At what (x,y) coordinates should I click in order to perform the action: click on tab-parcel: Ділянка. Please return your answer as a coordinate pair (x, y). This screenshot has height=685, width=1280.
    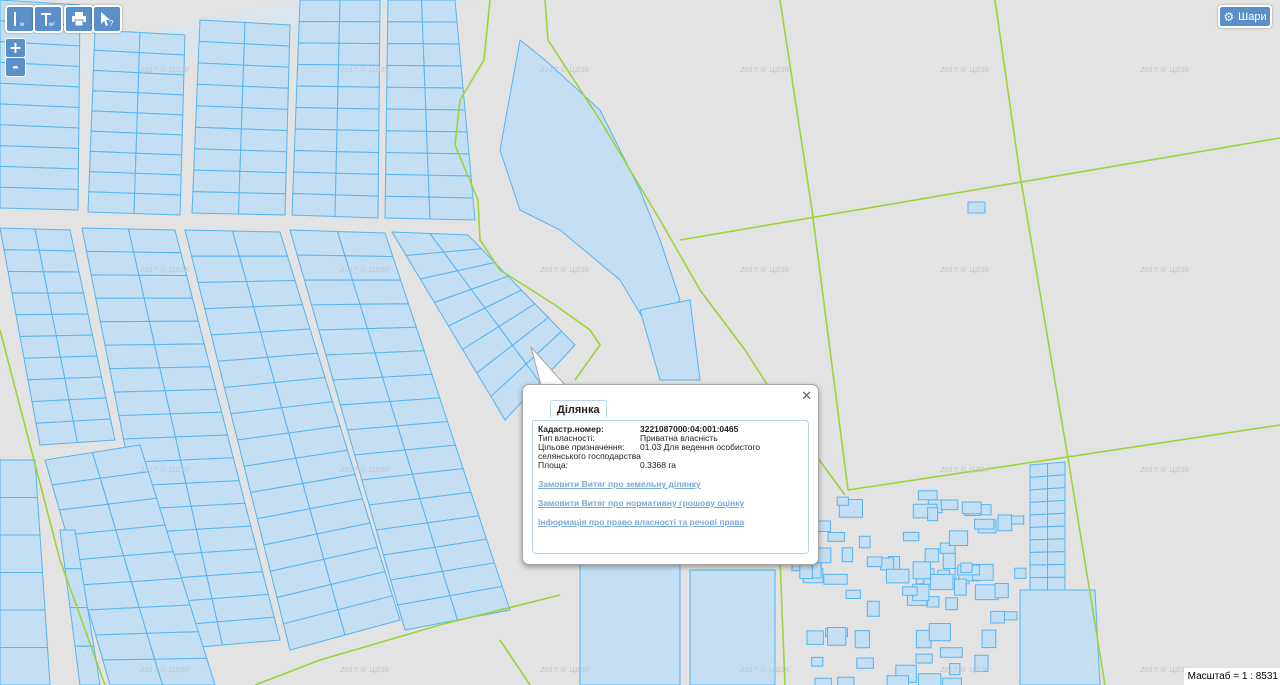
    Looking at the image, I should click on (578, 409).